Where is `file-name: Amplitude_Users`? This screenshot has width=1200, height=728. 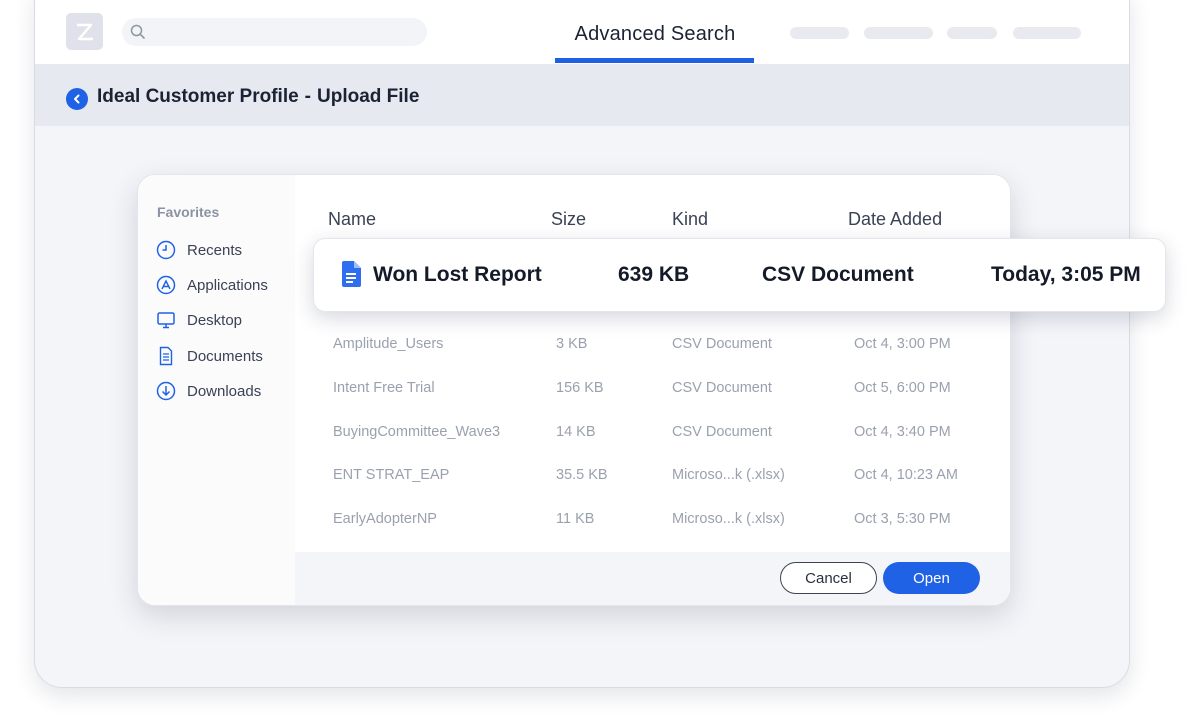
file-name: Amplitude_Users is located at coordinates (388, 344).